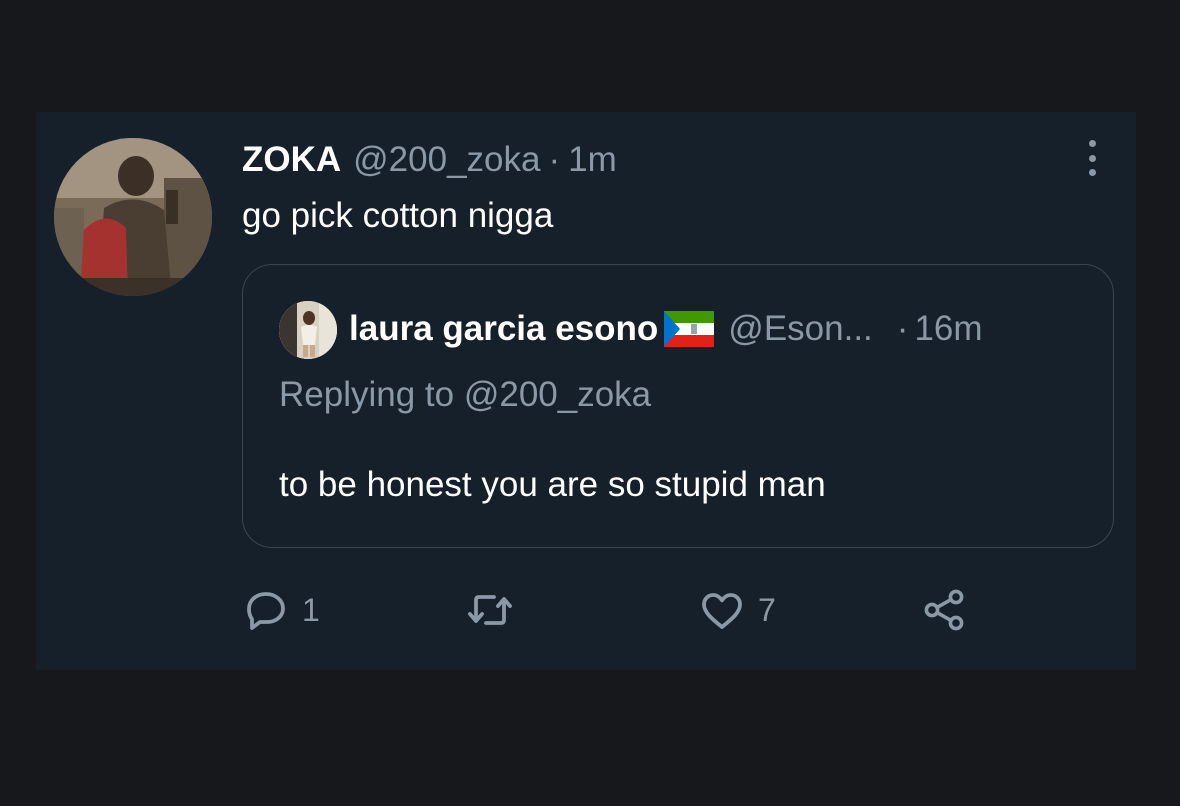  I want to click on author-avatar-image, so click(133, 217).